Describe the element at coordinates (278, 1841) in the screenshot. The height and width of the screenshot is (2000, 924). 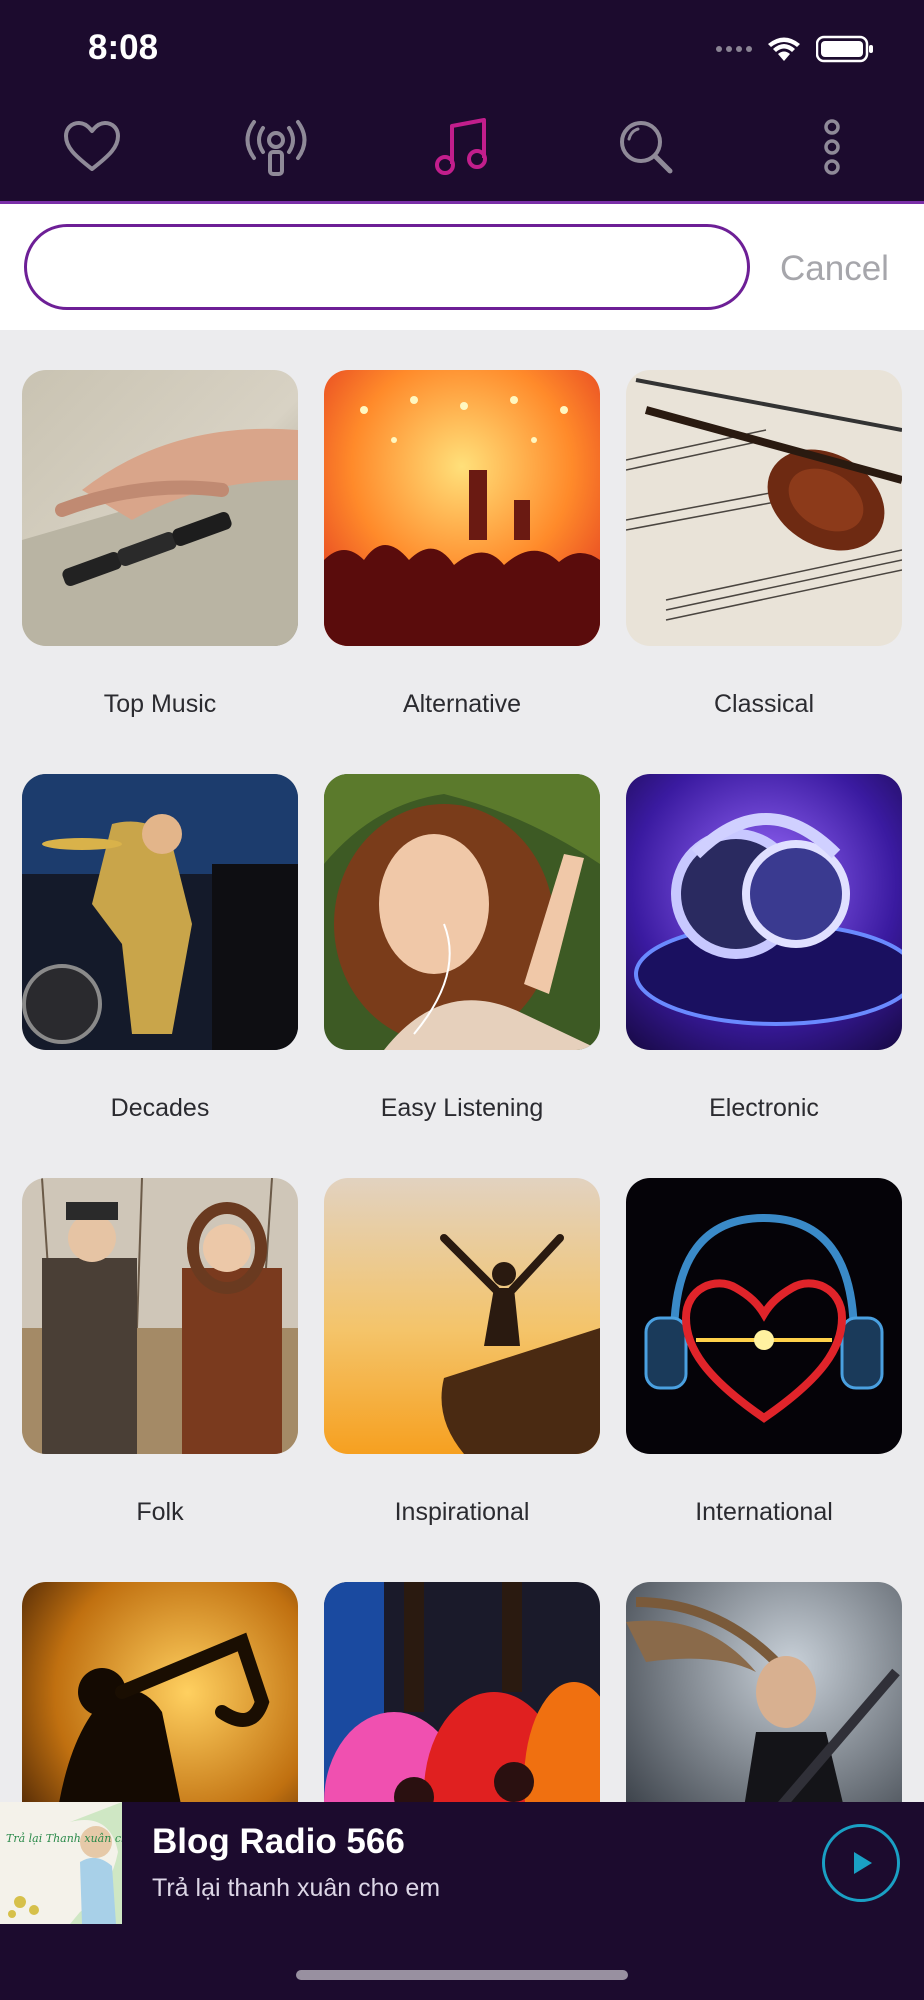
I see `now-playing-title: Blog Radio 566` at that location.